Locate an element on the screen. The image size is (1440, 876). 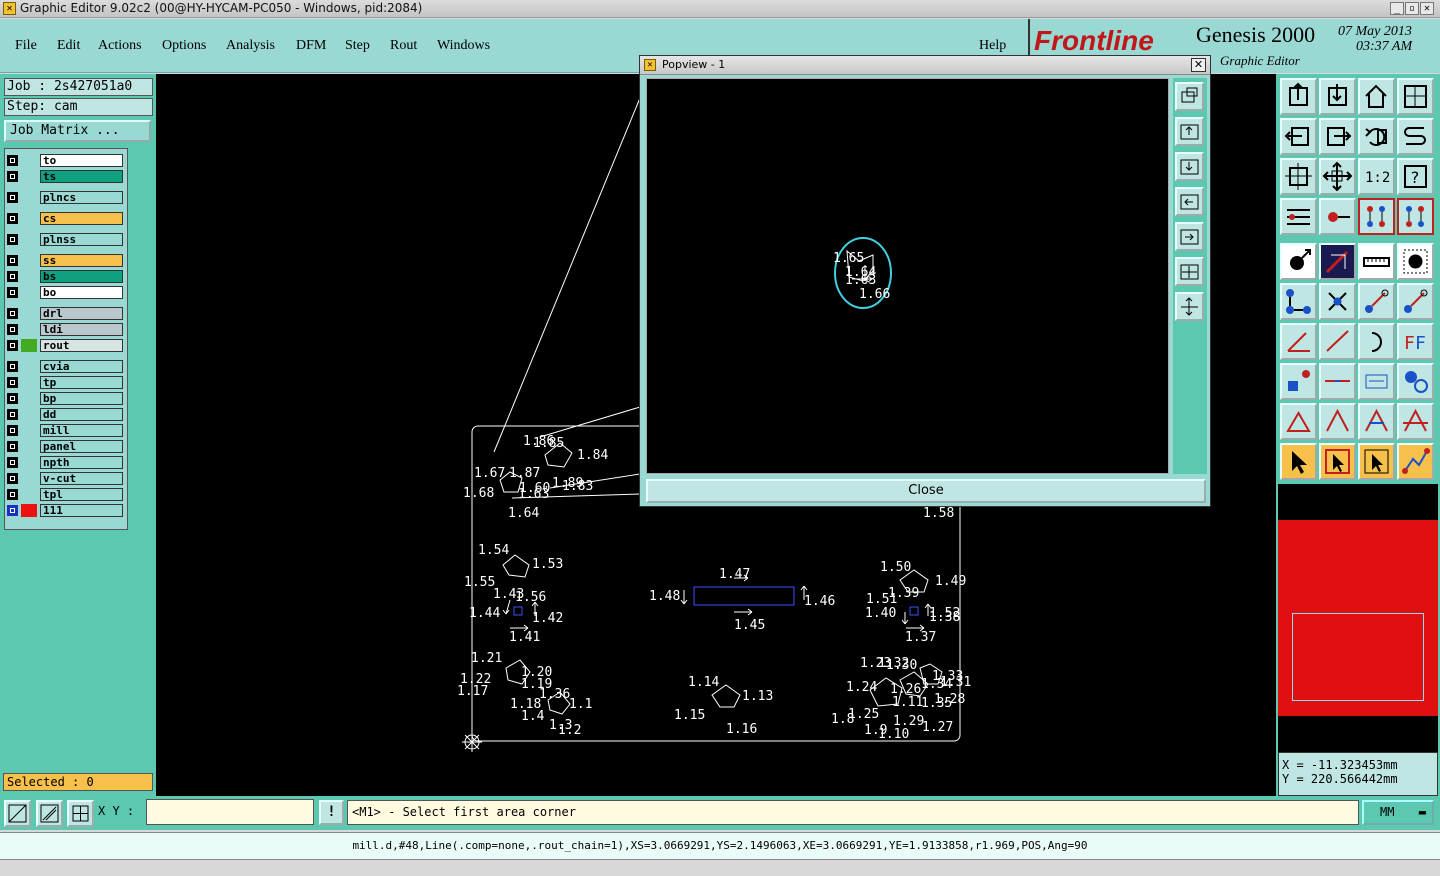
split-view-icon is located at coordinates (1415, 96).